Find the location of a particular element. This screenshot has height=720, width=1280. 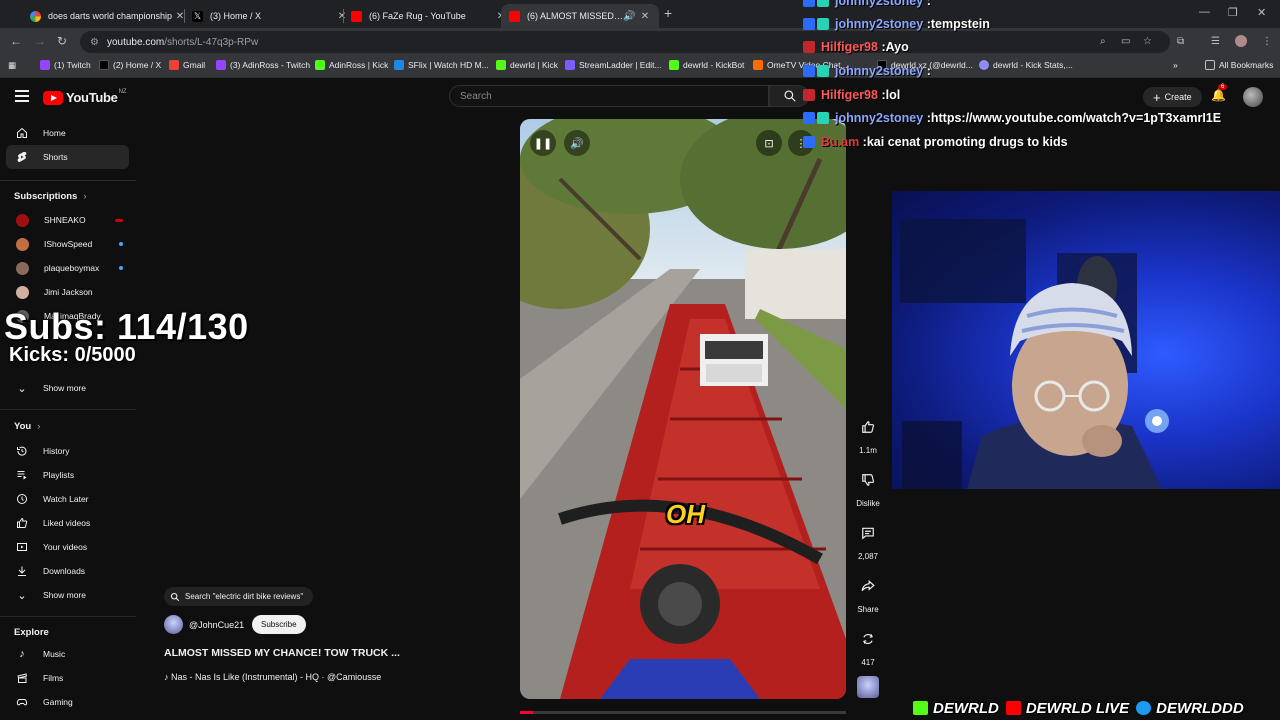

sidebar-subscription: Jimi Jackson is located at coordinates (67, 292).